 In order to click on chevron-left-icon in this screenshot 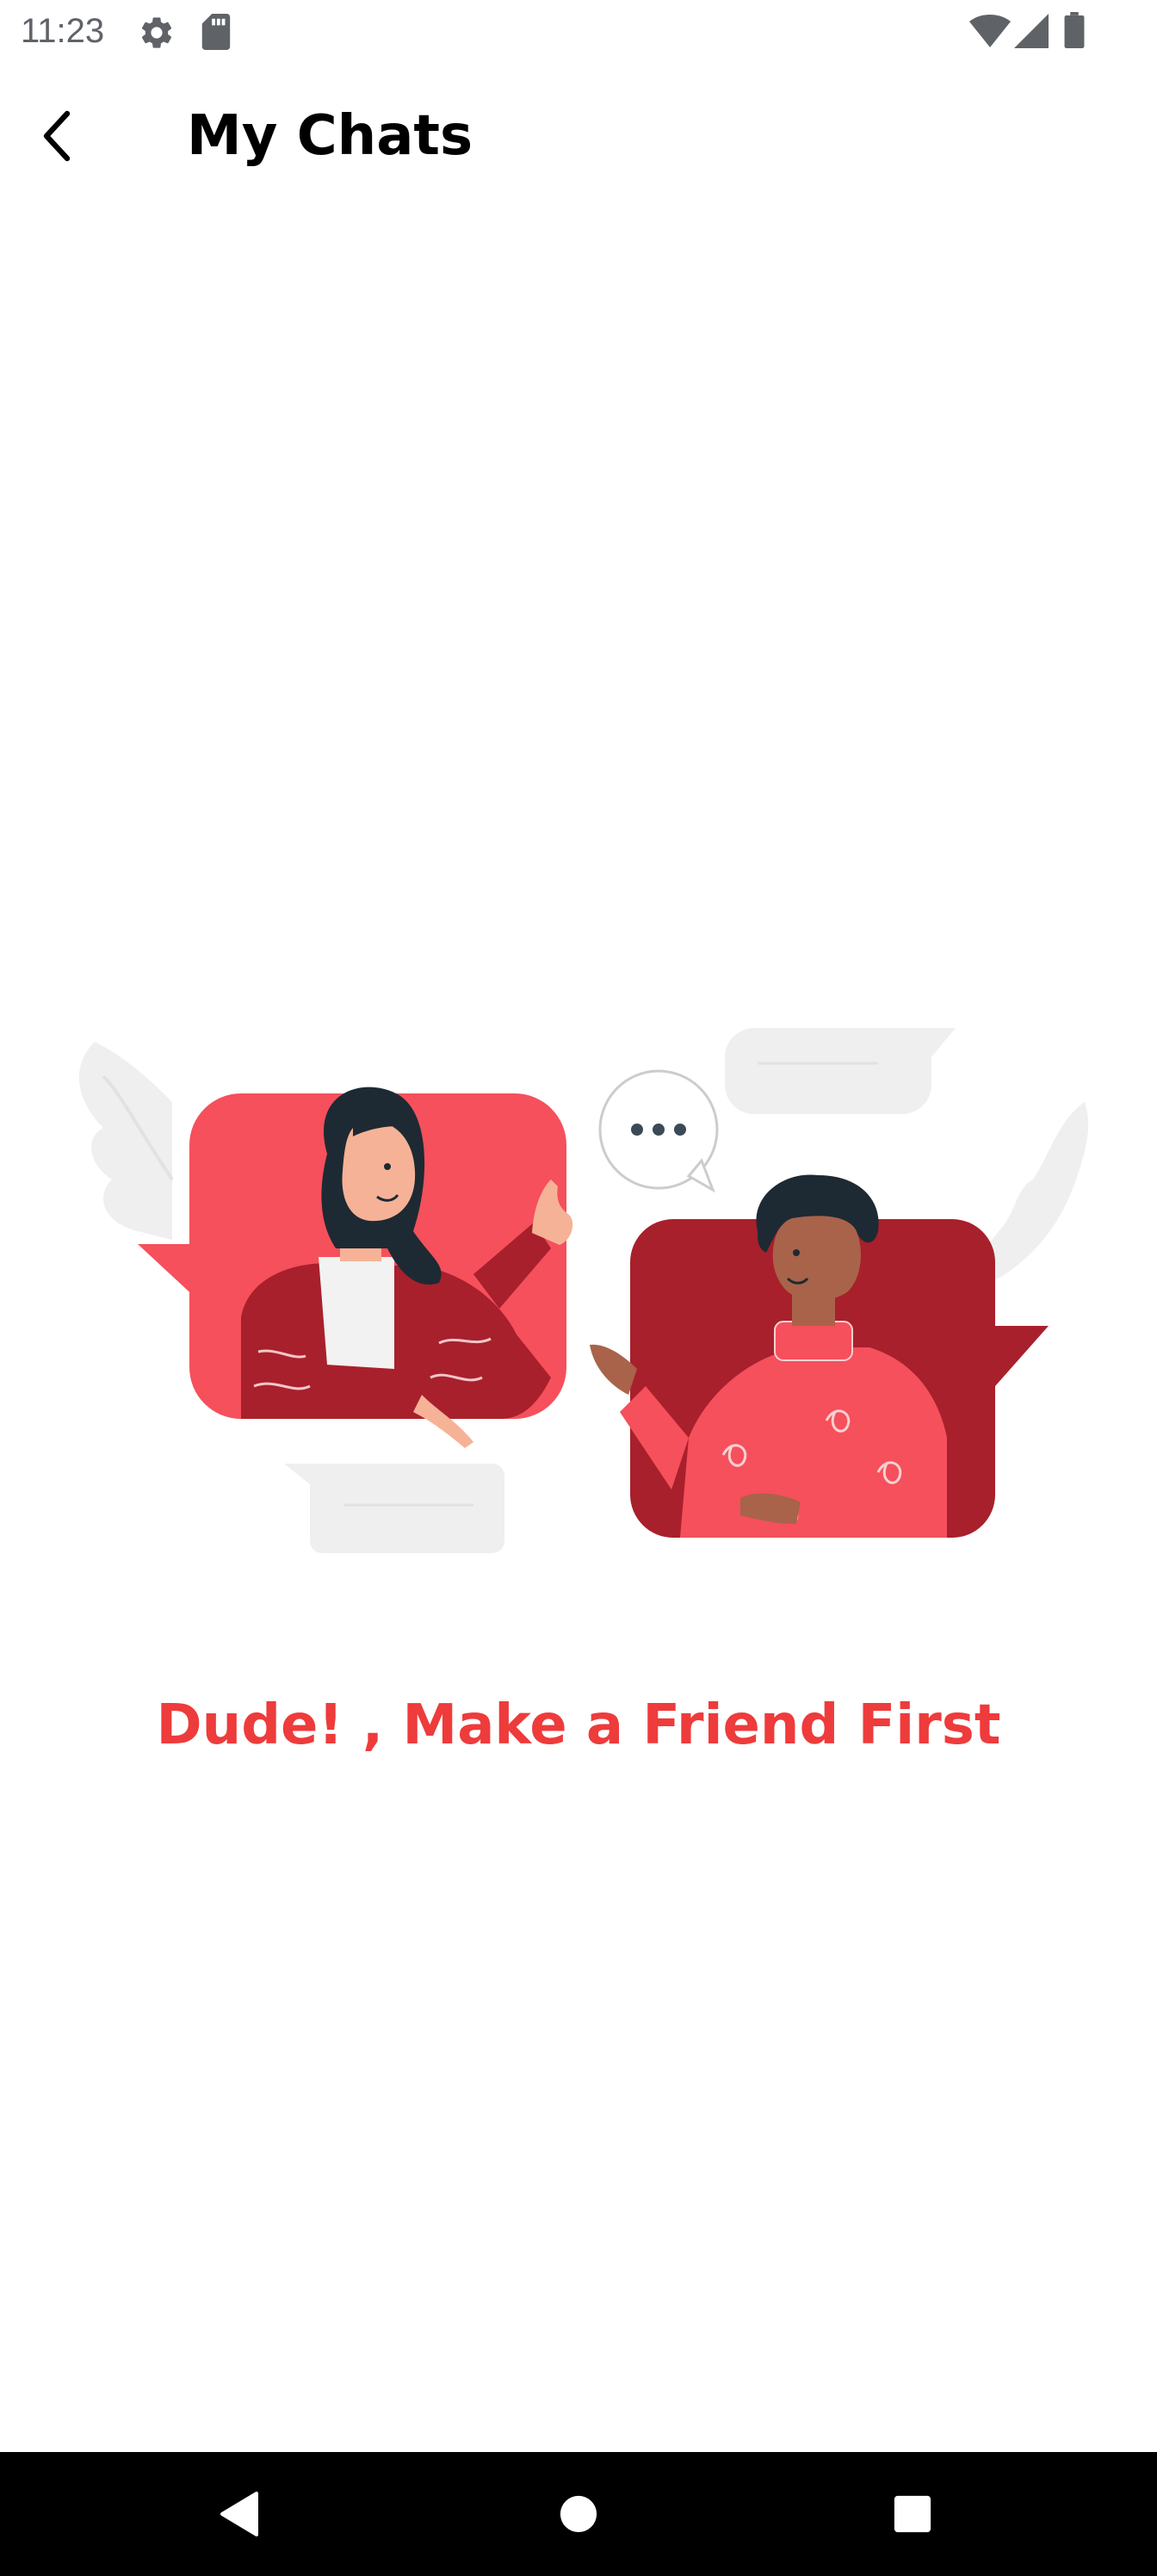, I will do `click(57, 136)`.